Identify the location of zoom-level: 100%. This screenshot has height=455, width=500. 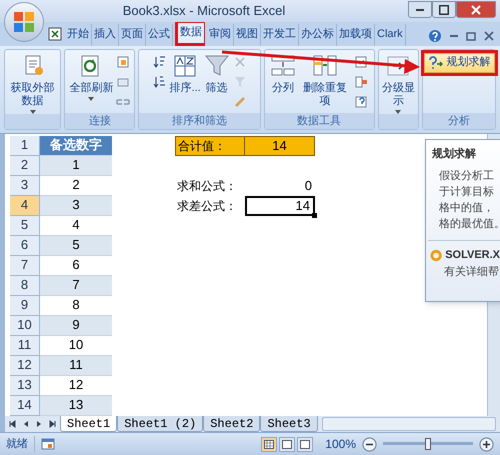
(340, 445).